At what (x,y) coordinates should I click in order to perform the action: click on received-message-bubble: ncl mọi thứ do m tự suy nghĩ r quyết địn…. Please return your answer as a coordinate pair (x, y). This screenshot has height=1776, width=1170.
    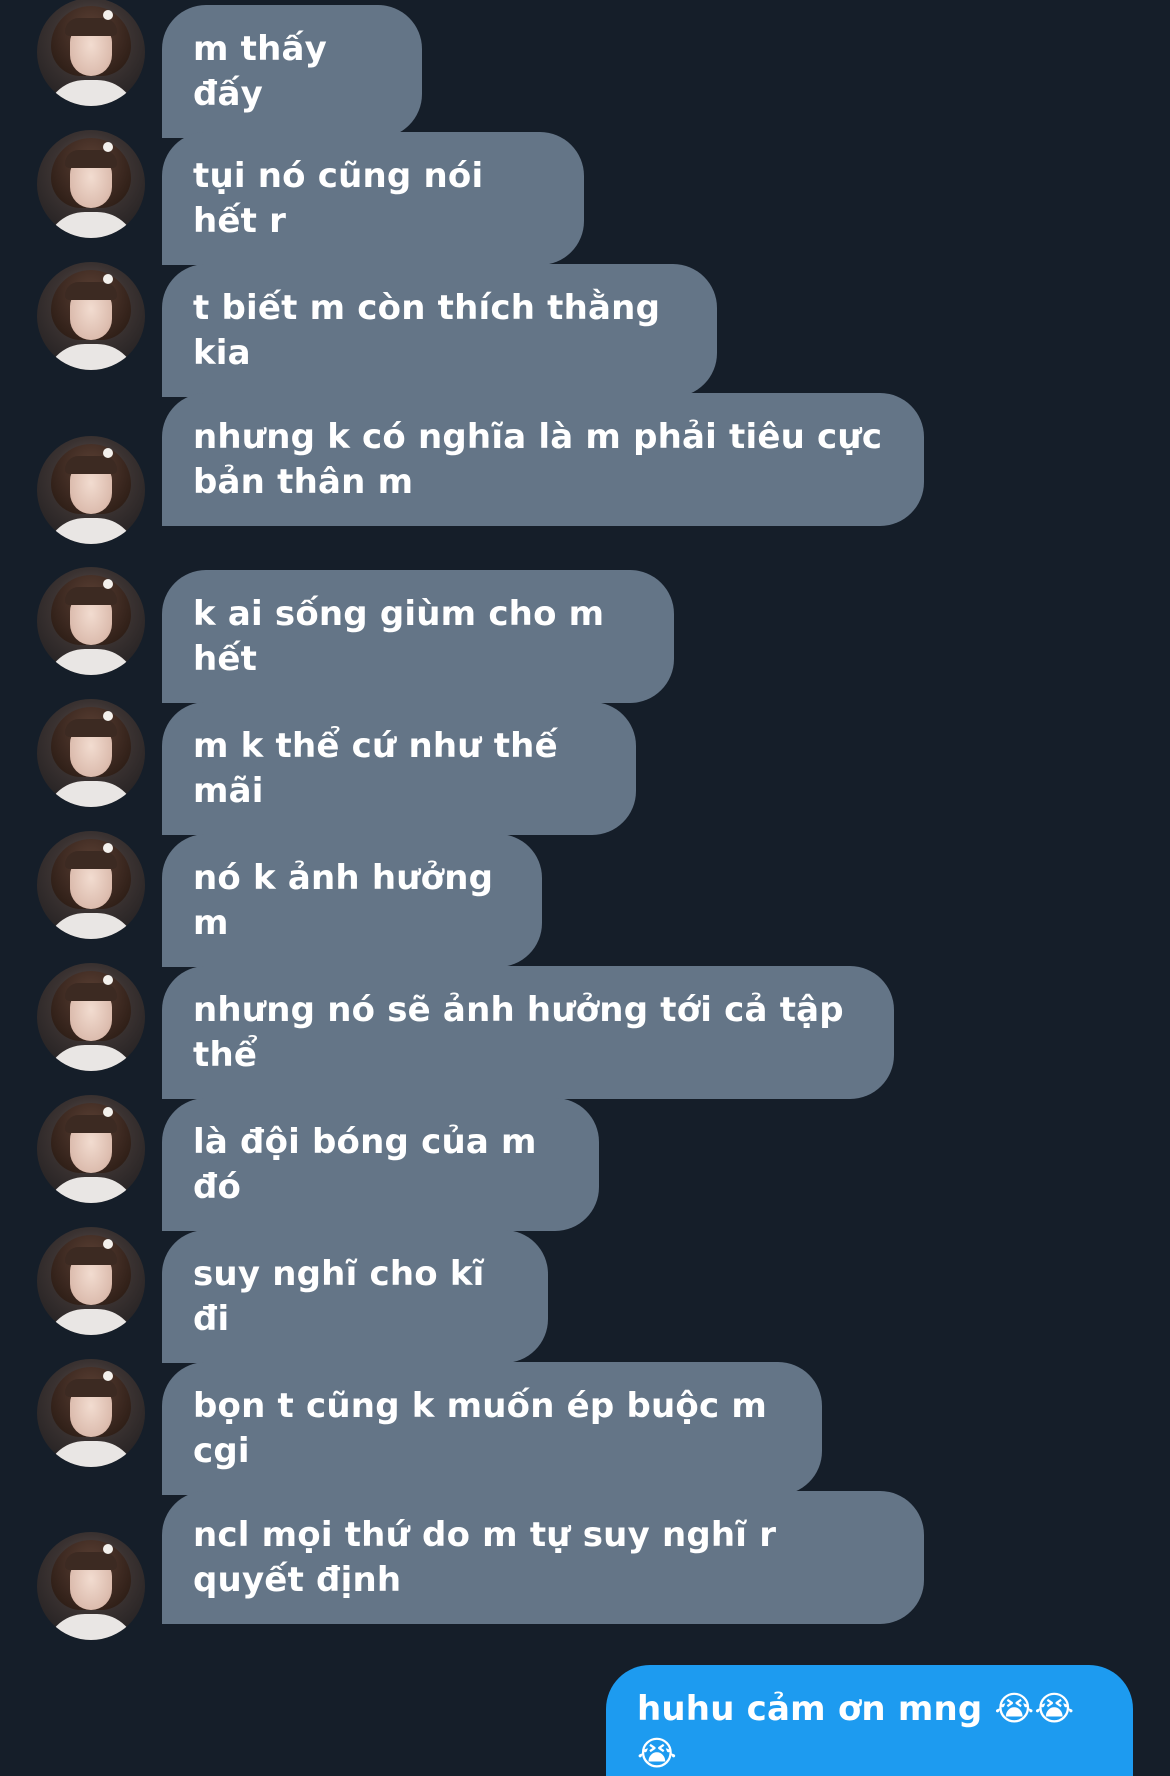
    Looking at the image, I should click on (543, 1557).